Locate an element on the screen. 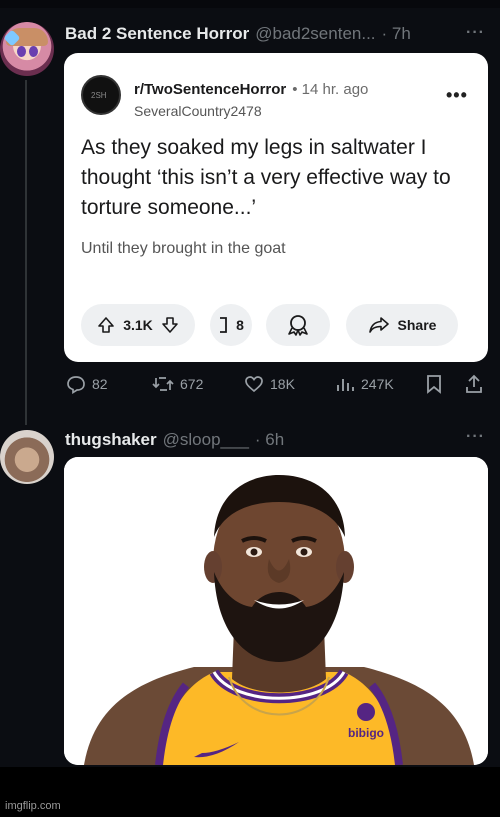 The image size is (500, 817). tweet-time: · 7h is located at coordinates (396, 34).